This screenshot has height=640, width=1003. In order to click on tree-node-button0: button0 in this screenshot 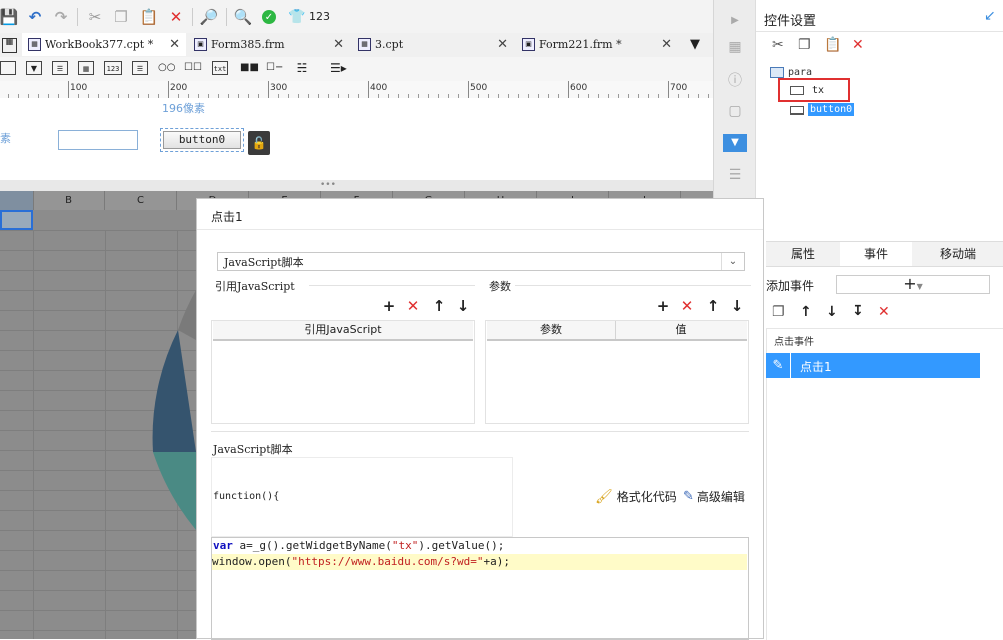, I will do `click(831, 109)`.